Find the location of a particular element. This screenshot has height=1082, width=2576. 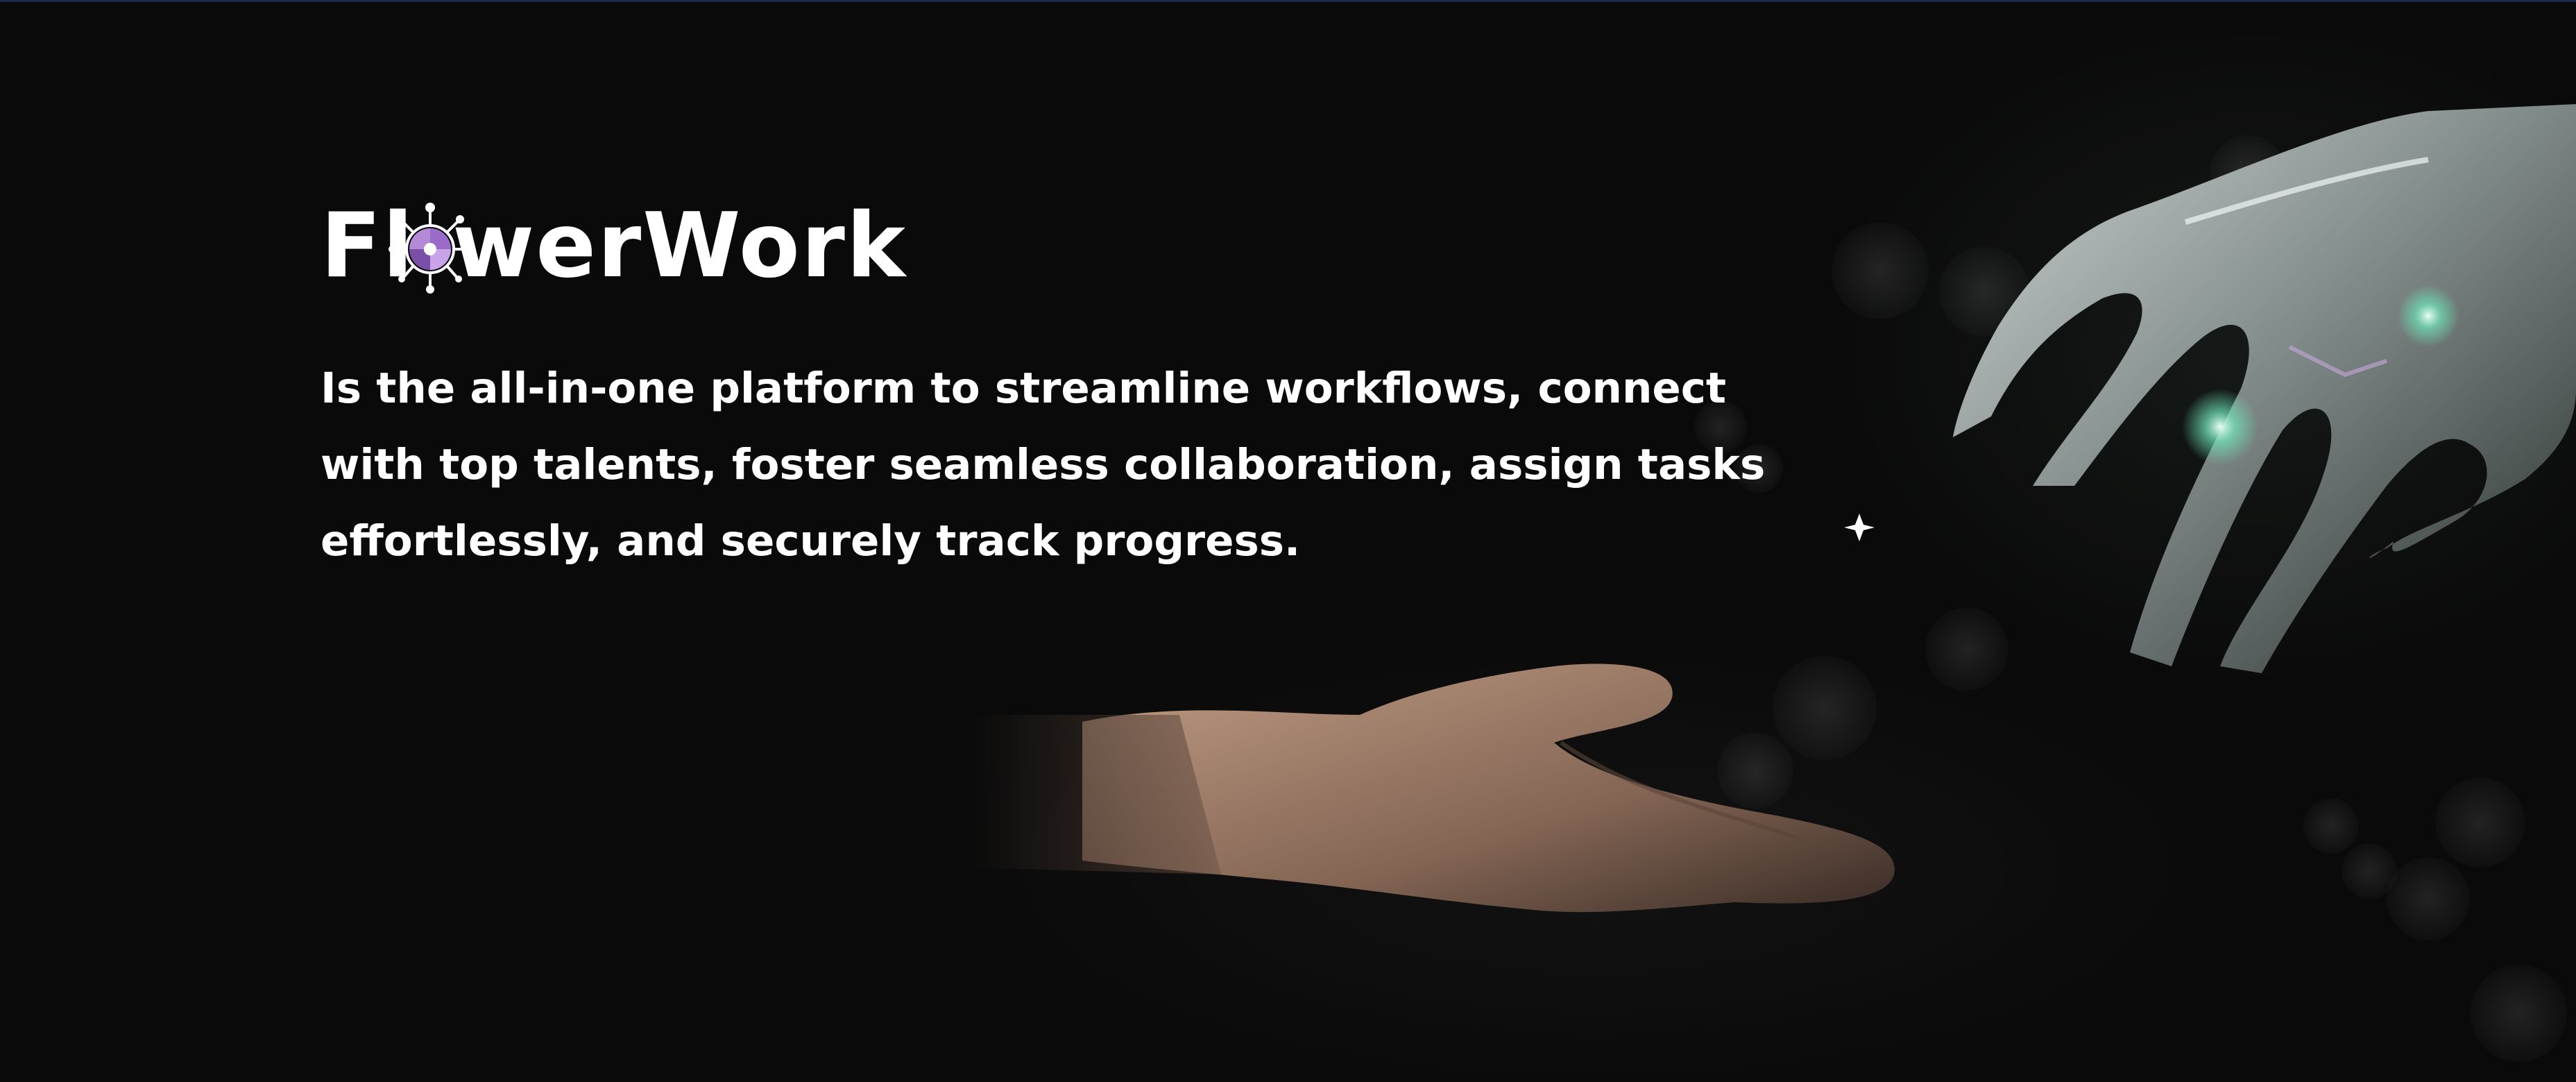

robot-hand is located at coordinates (2264, 389).